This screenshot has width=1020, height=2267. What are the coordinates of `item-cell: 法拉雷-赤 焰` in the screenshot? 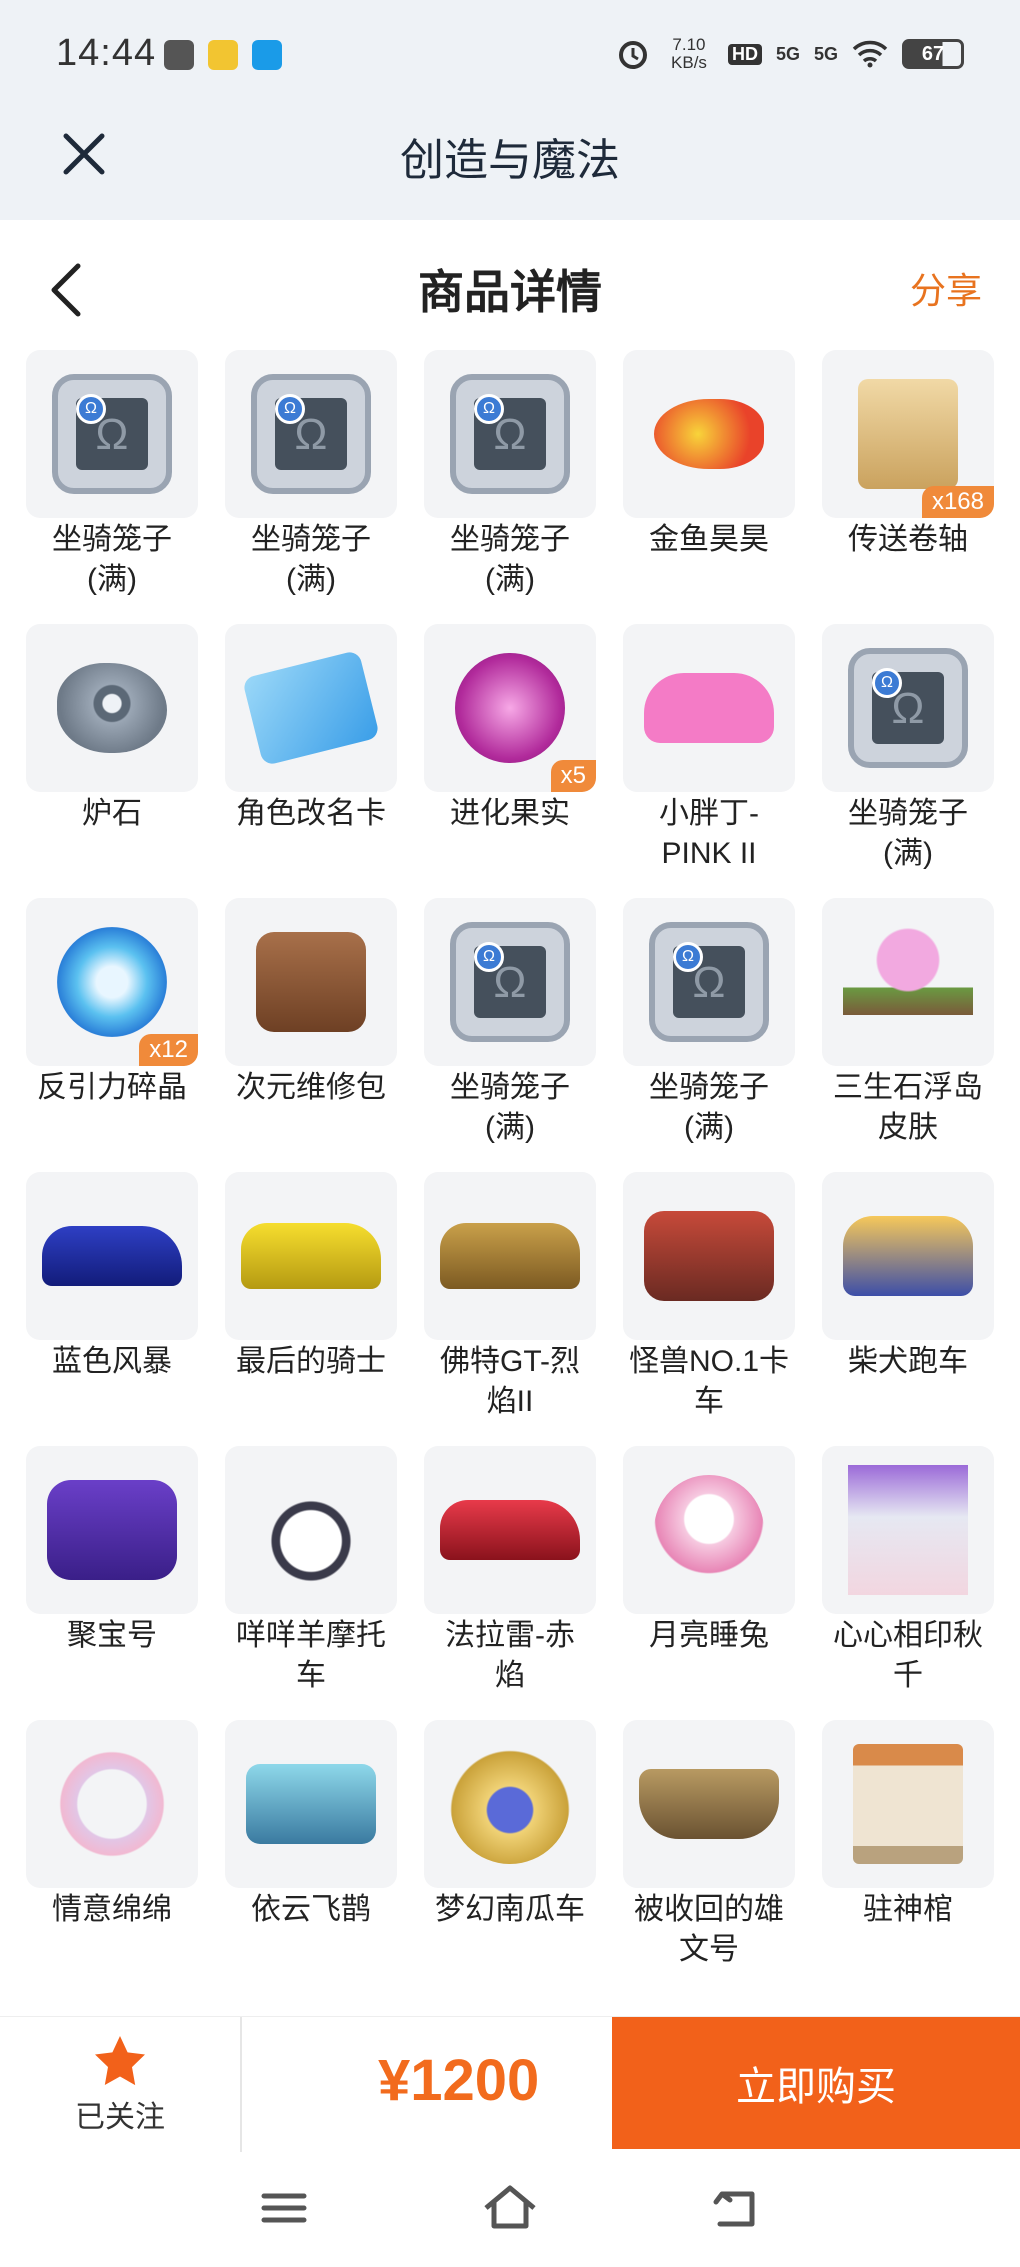 It's located at (510, 1583).